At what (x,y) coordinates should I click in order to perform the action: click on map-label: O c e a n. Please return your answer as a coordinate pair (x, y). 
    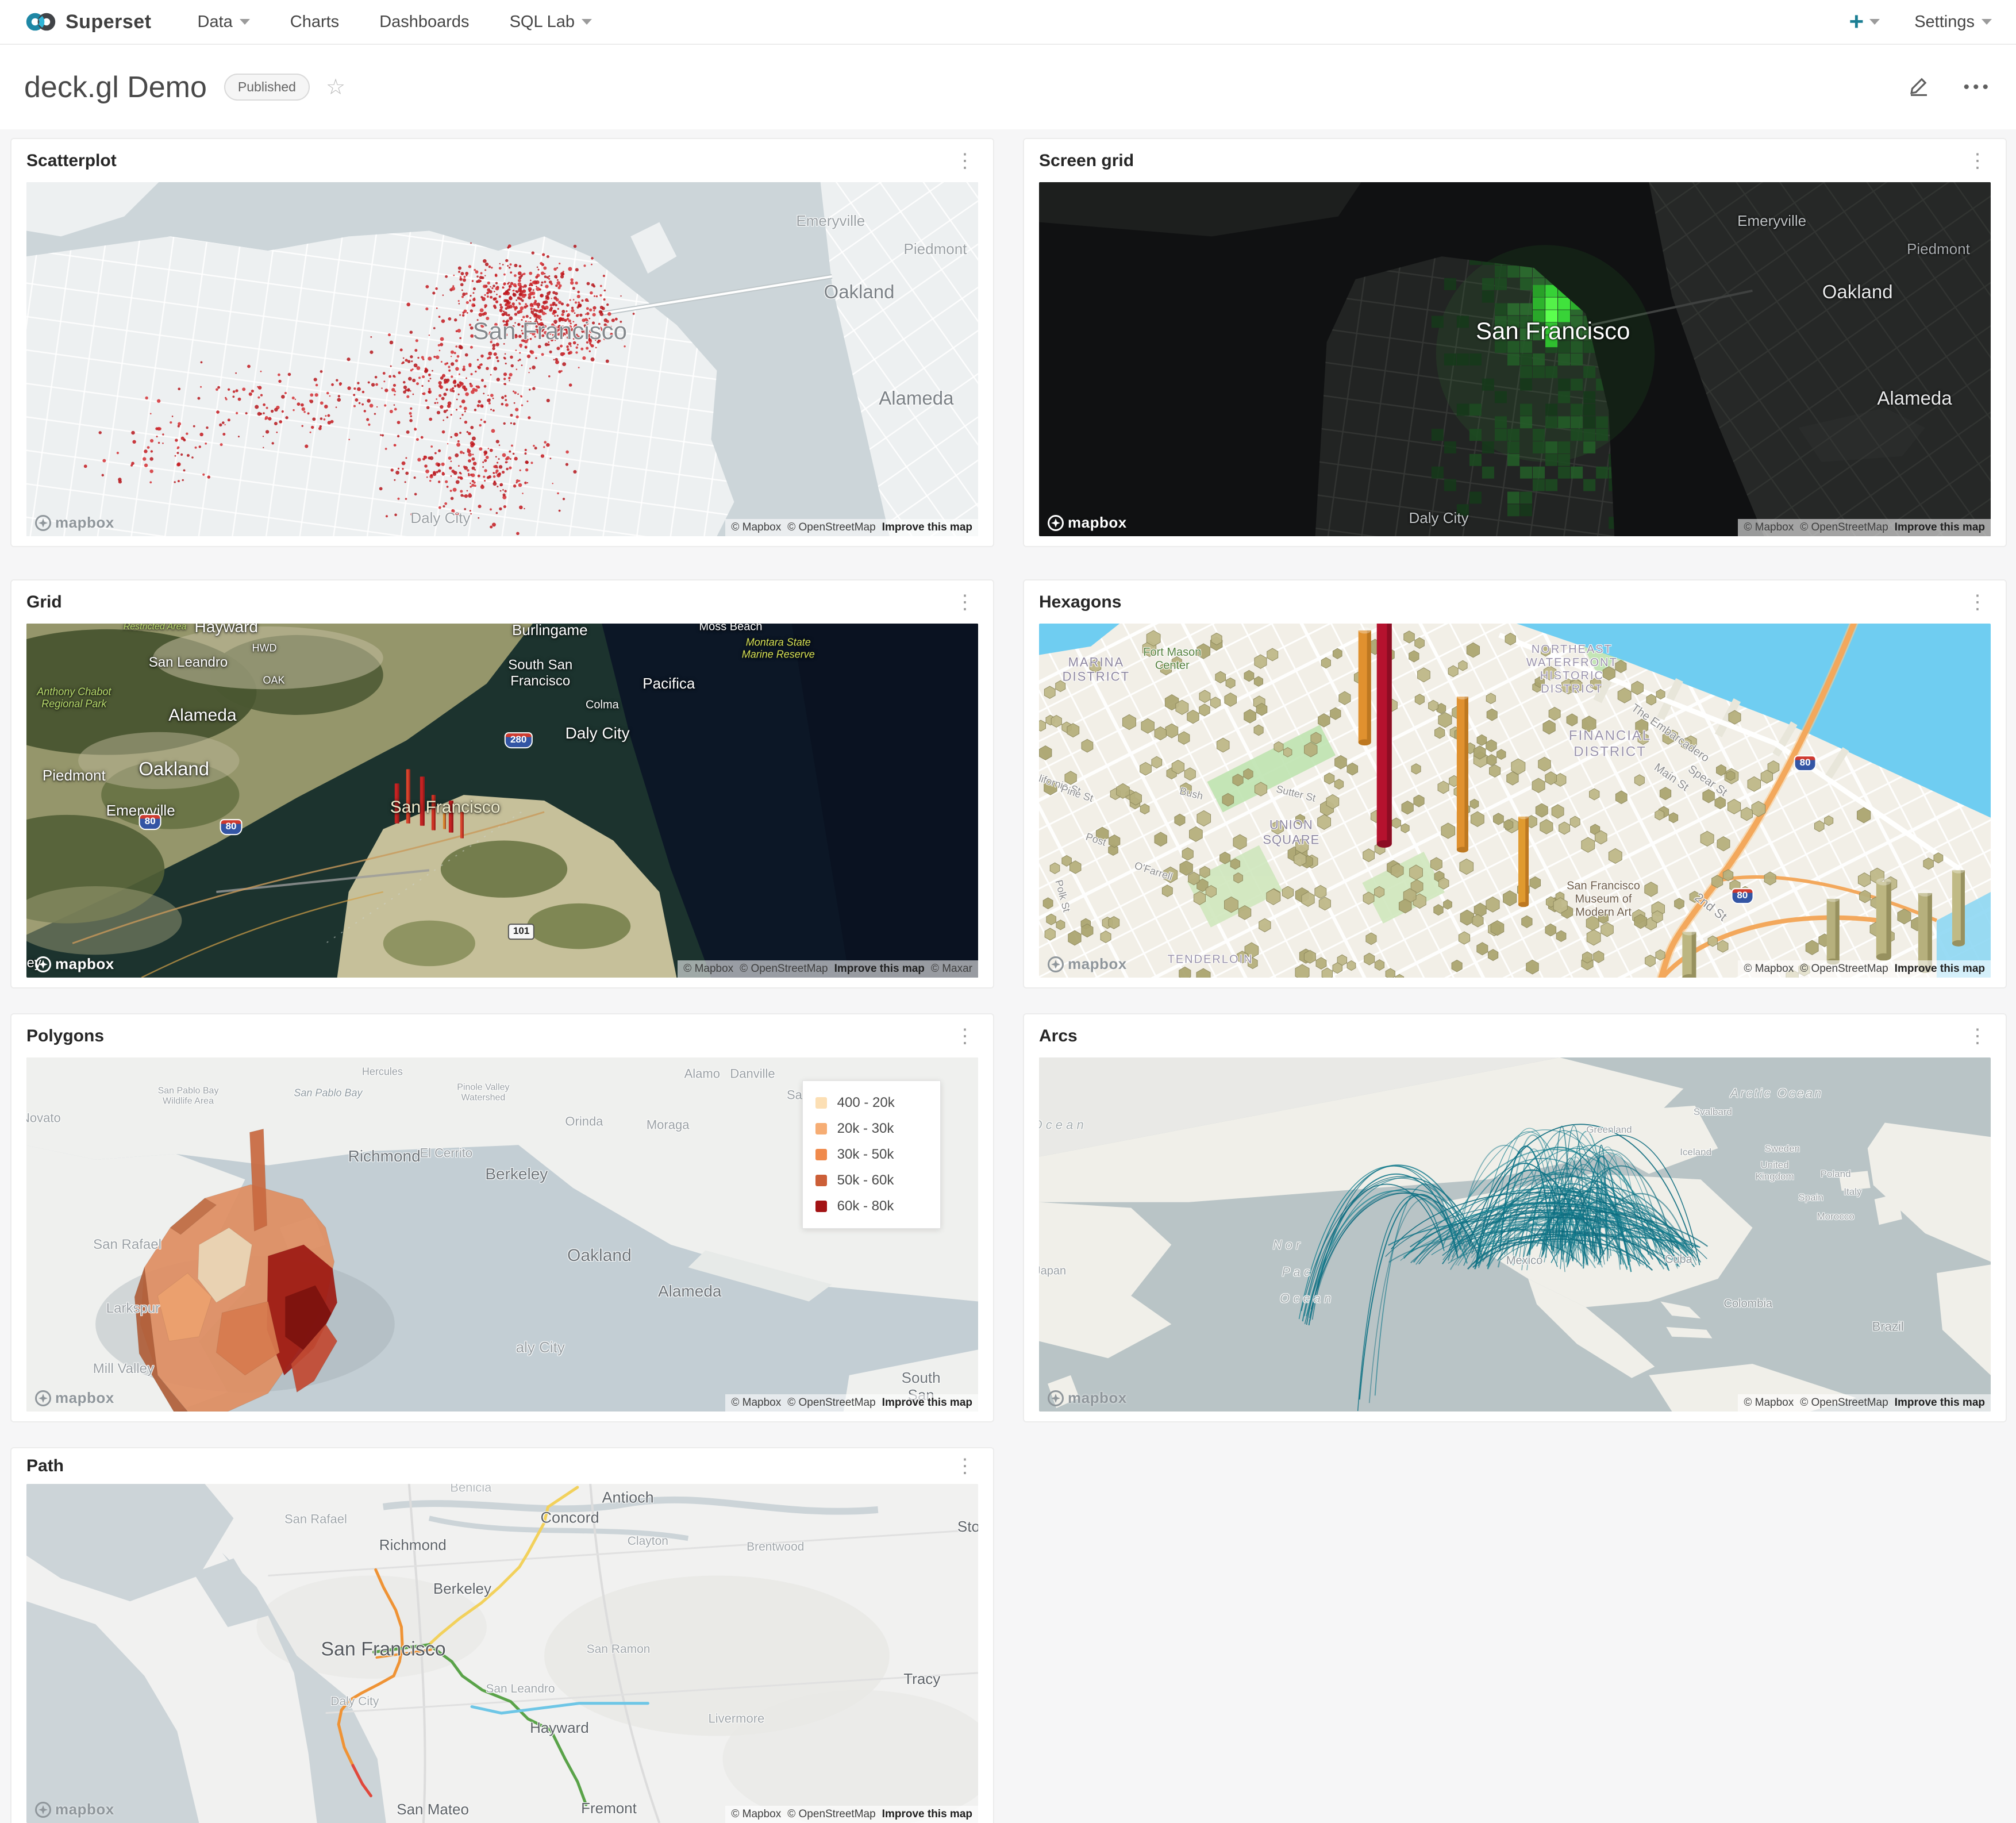
    Looking at the image, I should click on (1306, 1299).